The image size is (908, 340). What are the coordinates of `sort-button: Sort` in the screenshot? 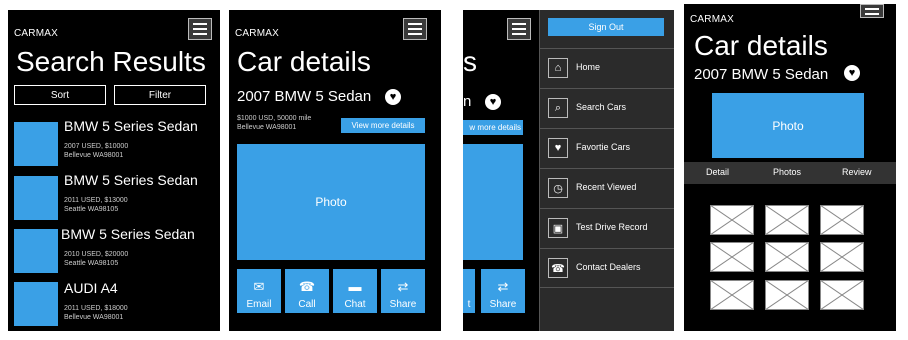 It's located at (60, 95).